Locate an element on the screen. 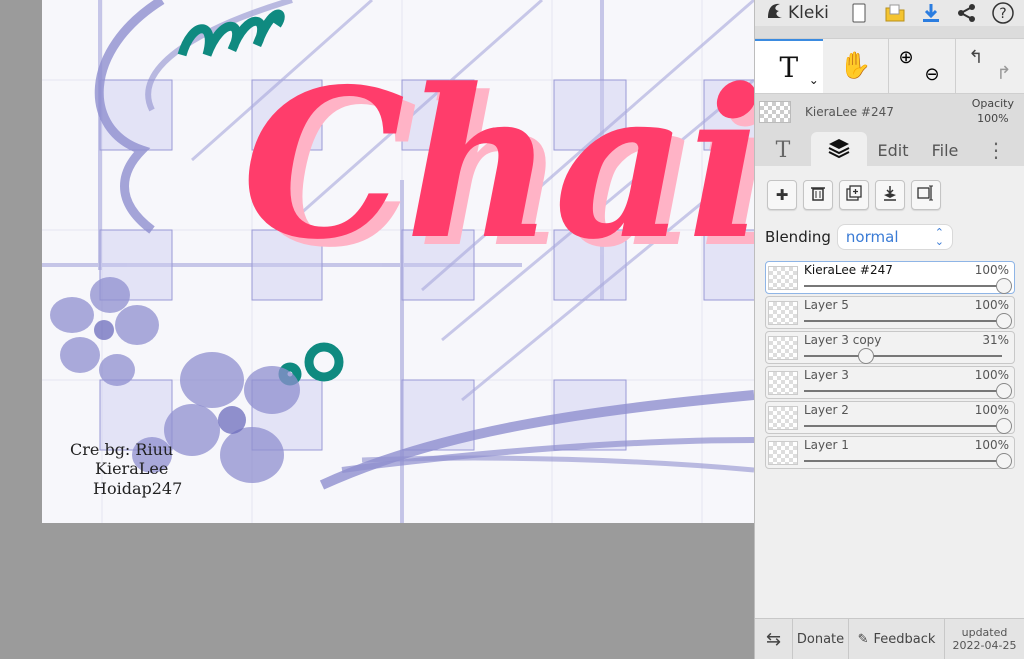 The image size is (1024, 659). text-tool-button: T ⌄ is located at coordinates (789, 66).